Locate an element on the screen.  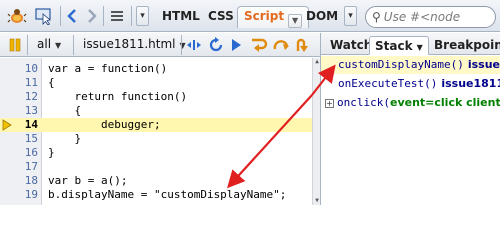
line-number: 14 is located at coordinates (25, 125).